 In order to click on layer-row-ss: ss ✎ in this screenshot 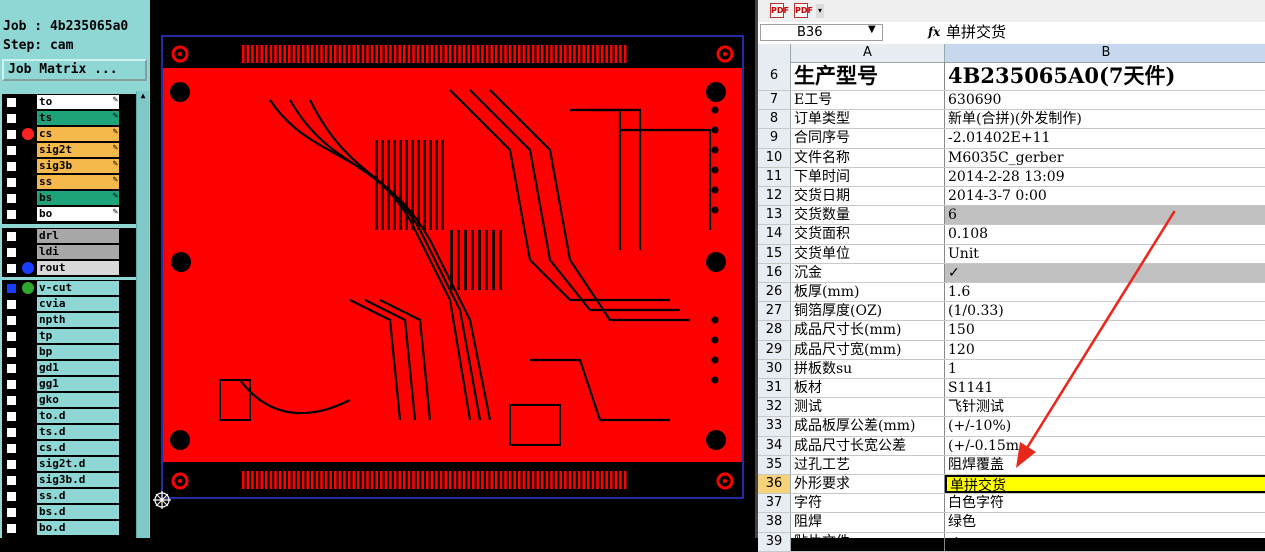, I will do `click(62, 182)`.